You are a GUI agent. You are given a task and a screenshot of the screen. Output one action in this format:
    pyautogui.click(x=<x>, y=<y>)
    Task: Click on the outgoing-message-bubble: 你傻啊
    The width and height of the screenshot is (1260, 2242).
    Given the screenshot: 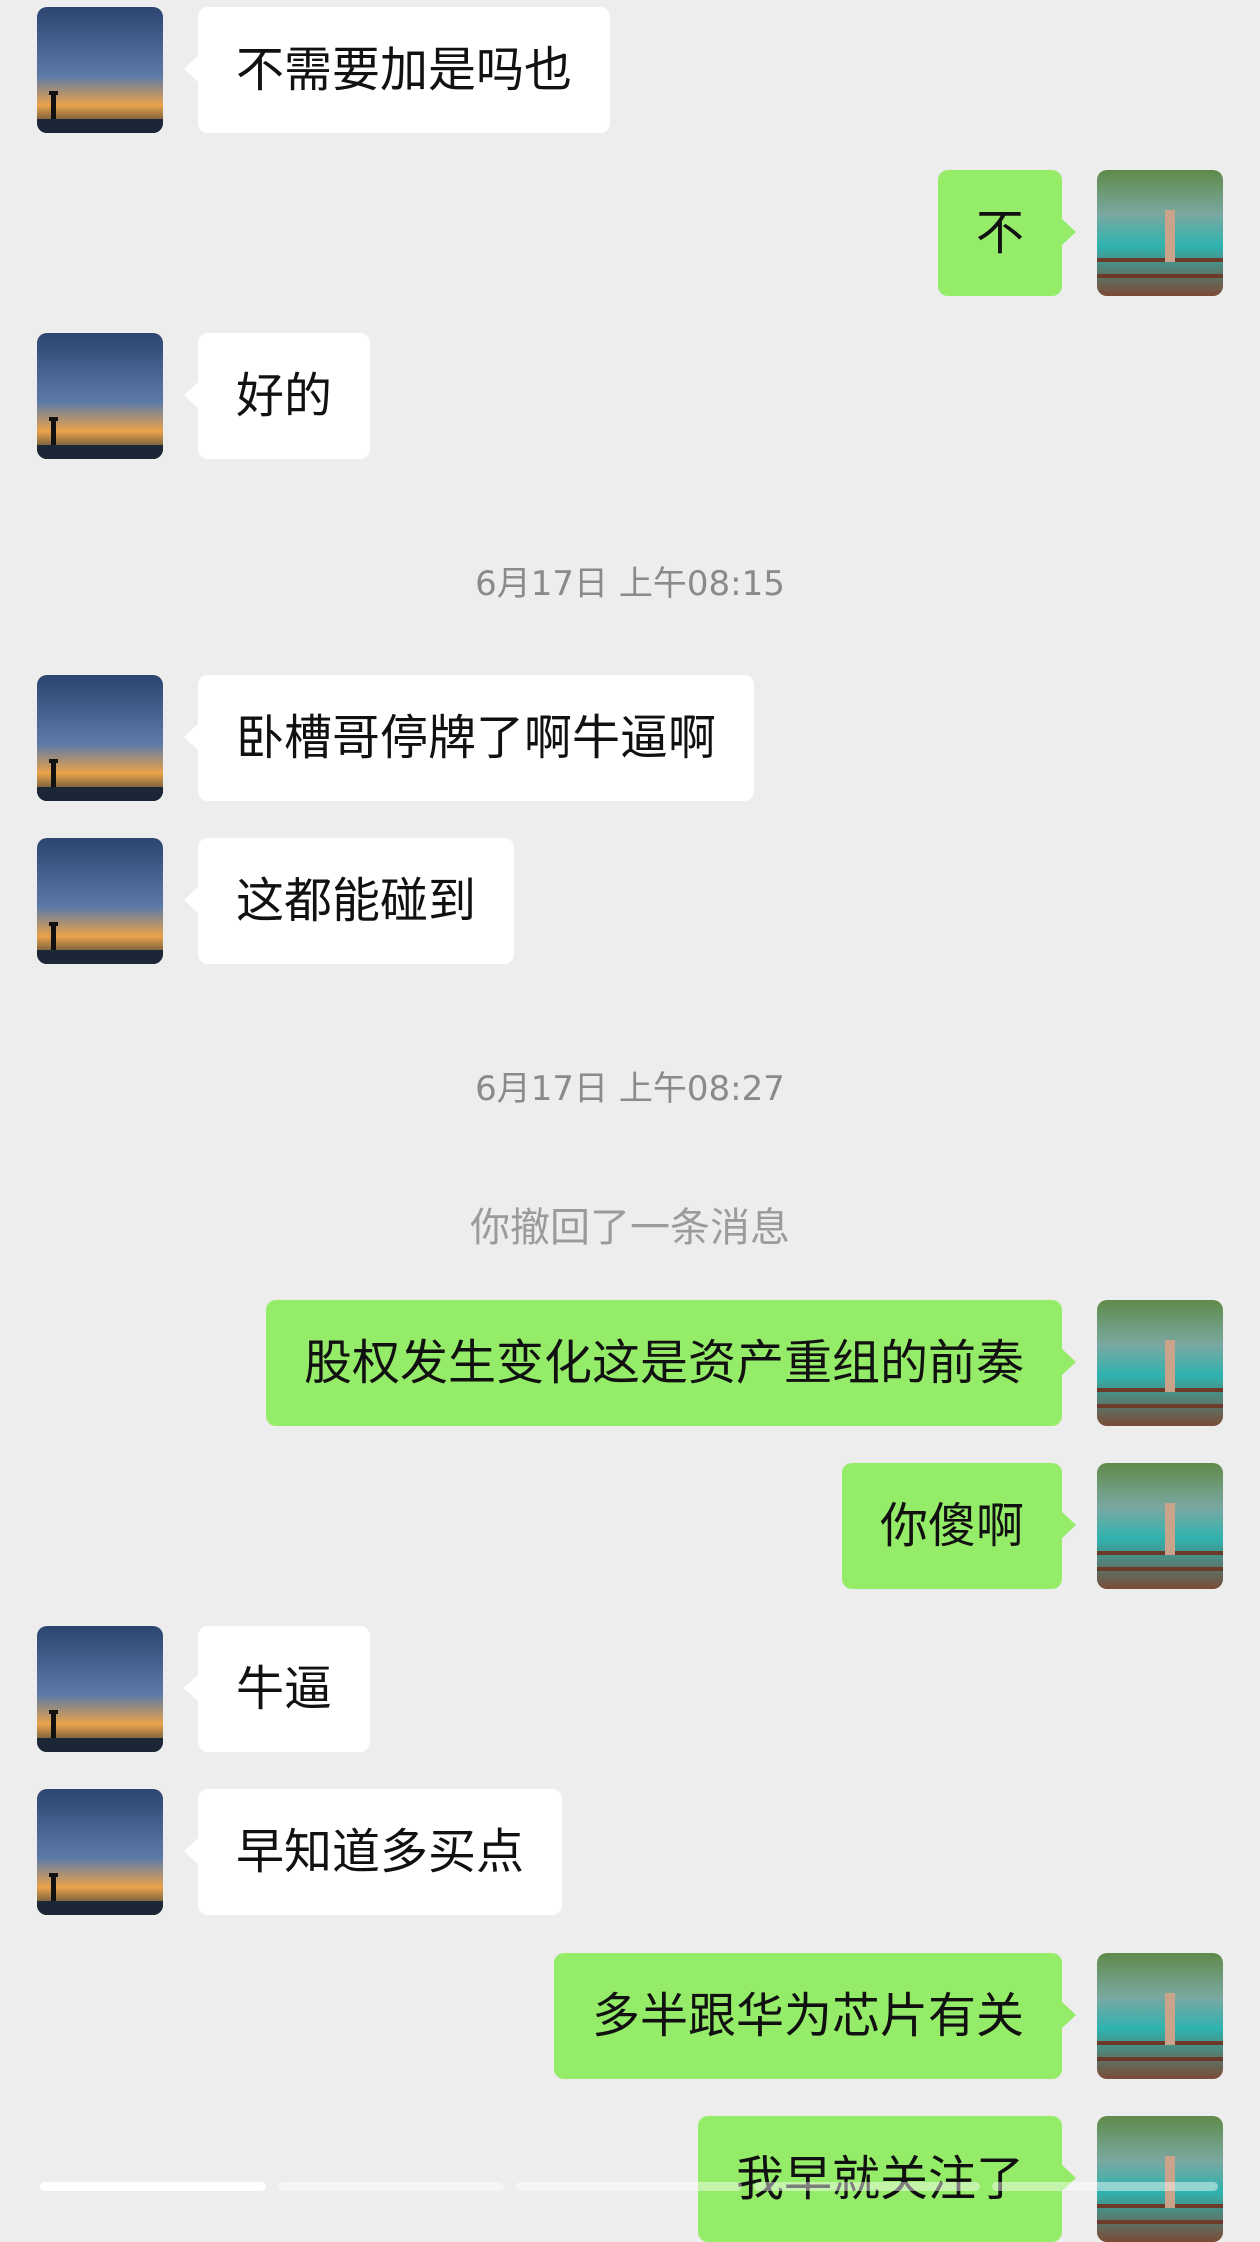 What is the action you would take?
    pyautogui.click(x=959, y=1526)
    